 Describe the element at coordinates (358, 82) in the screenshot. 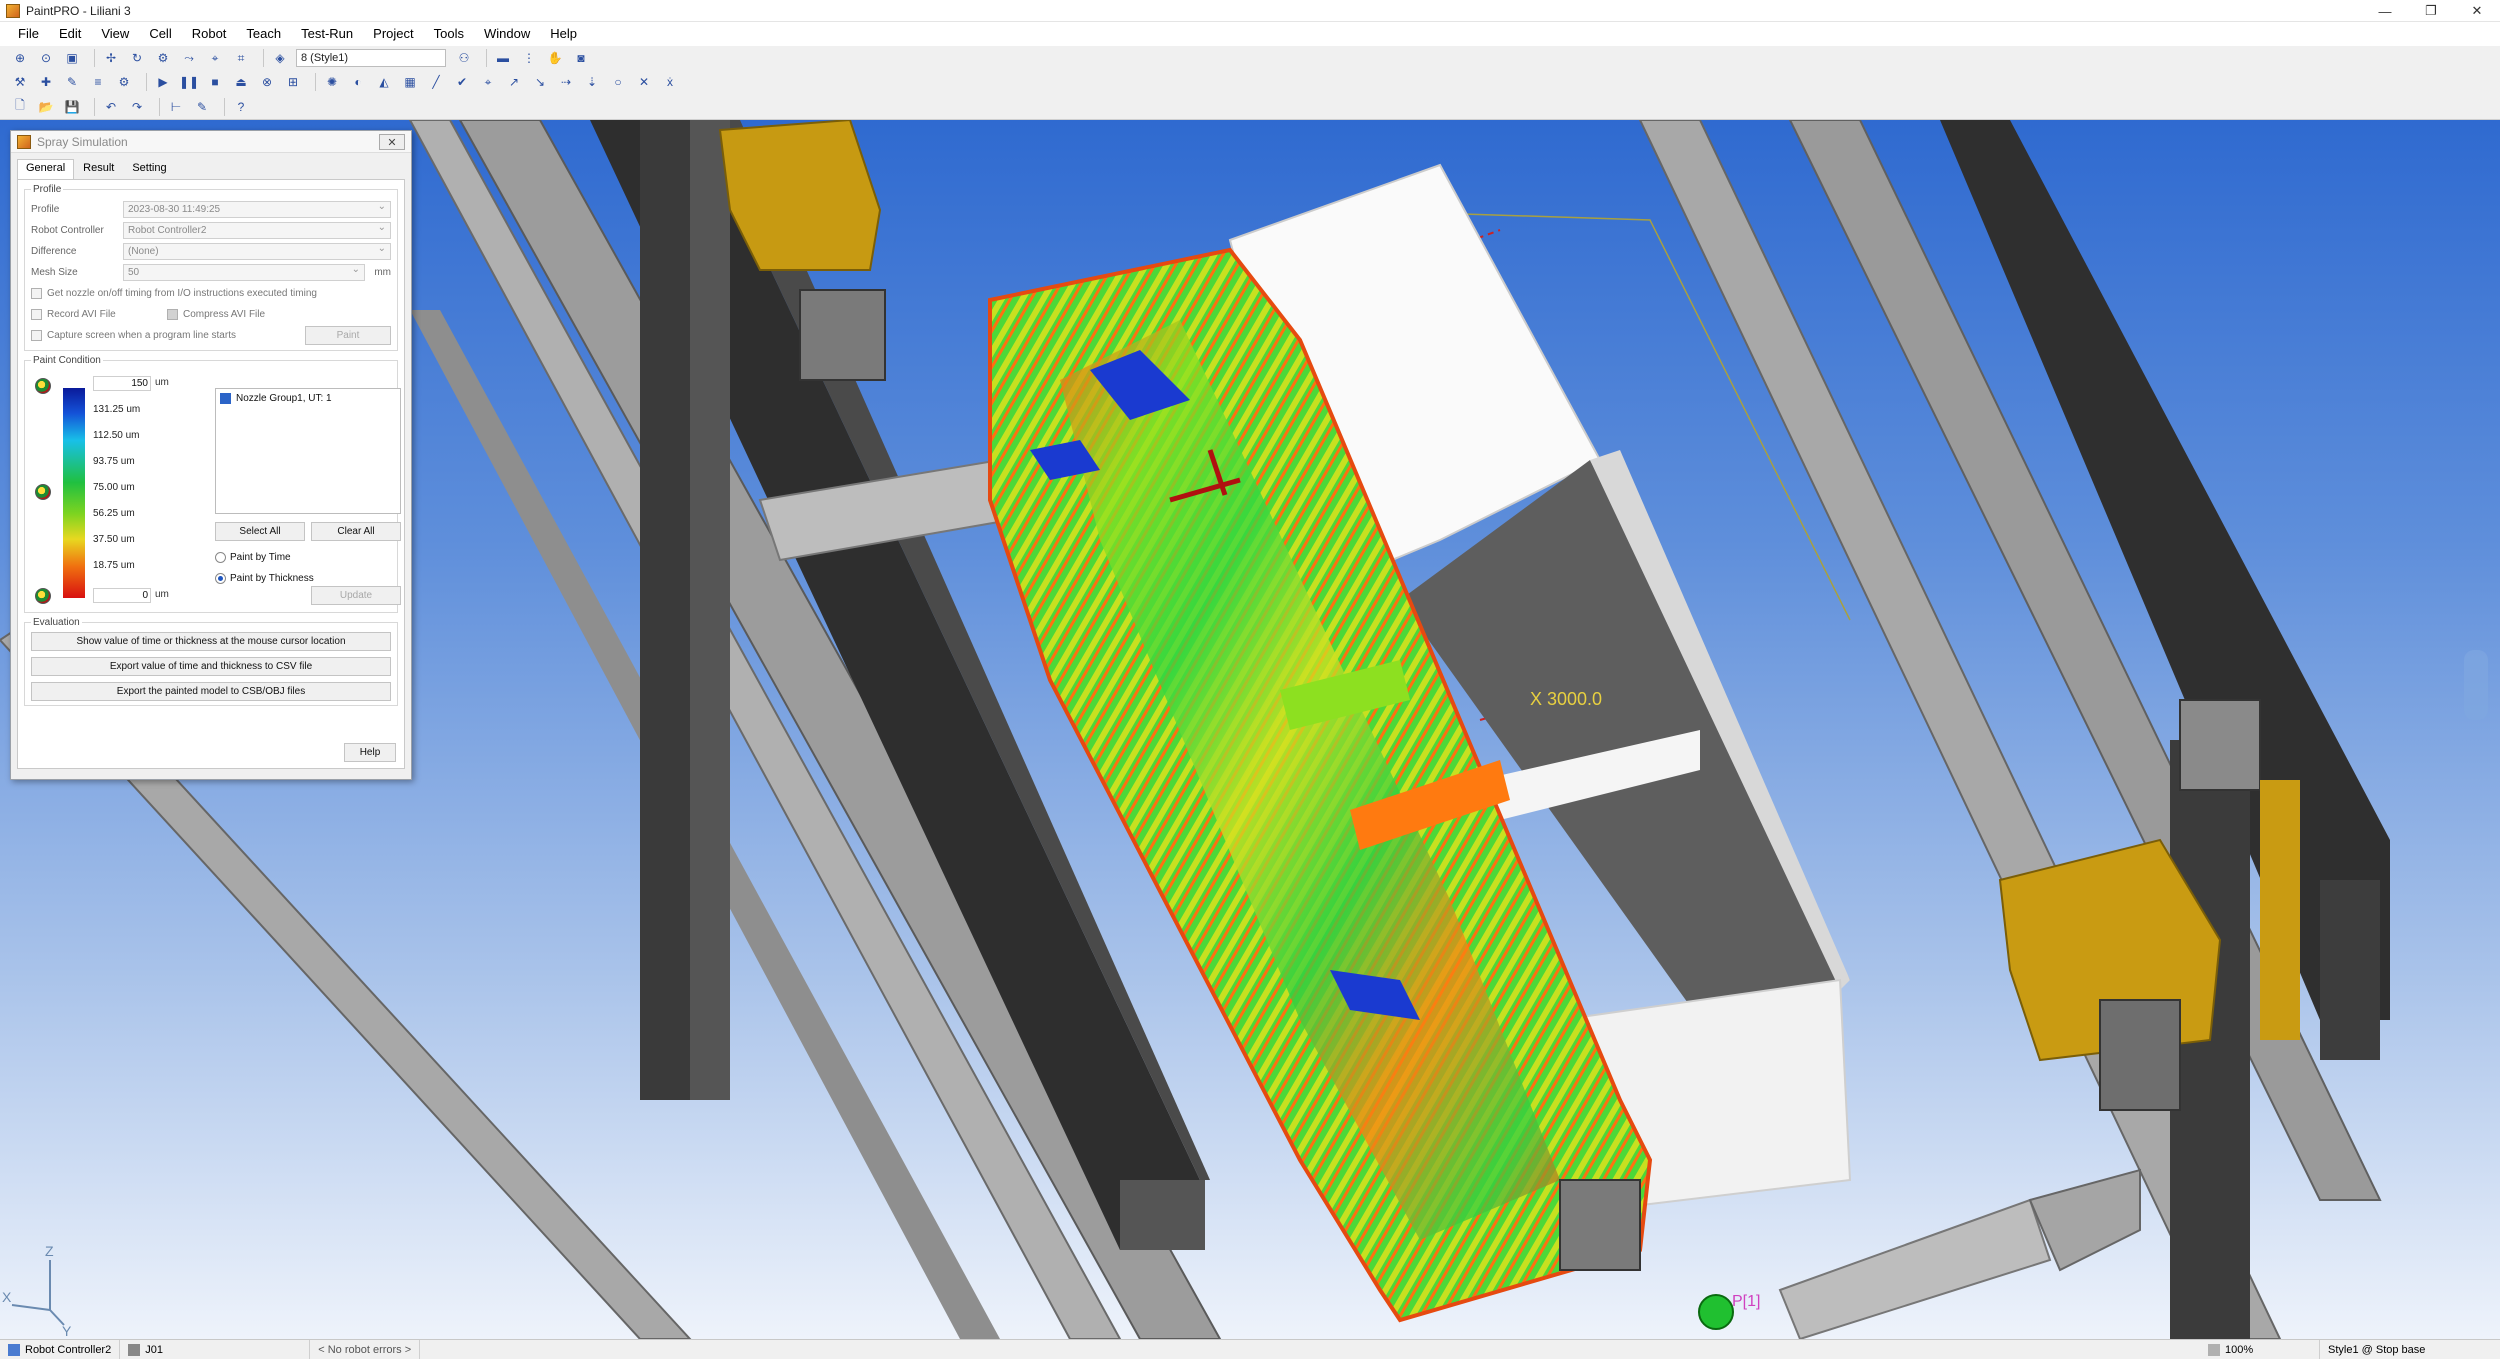

I see `paint-icon: ◐` at that location.